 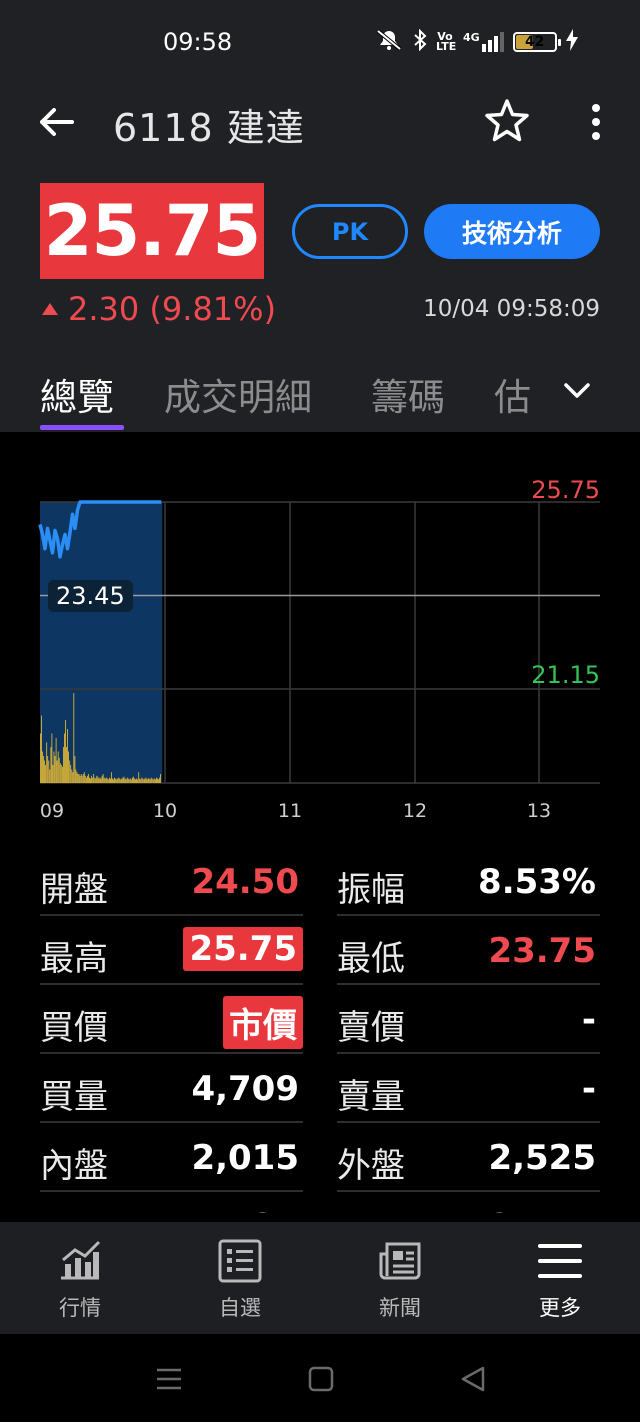 I want to click on chart-high-label: 25.75, so click(x=565, y=490).